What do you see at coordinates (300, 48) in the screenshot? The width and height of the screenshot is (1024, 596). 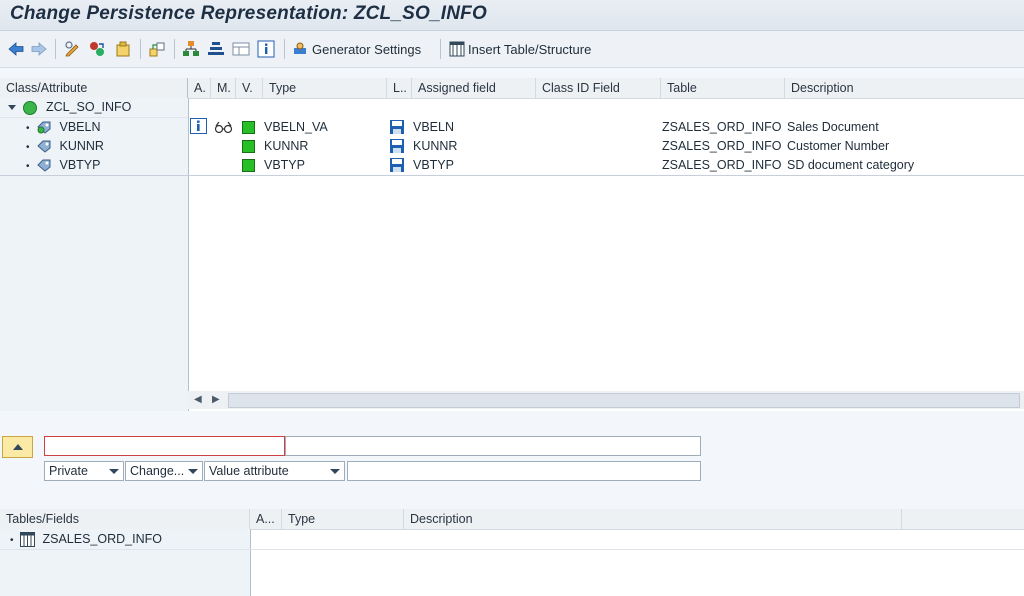 I see `generator-settings-icon` at bounding box center [300, 48].